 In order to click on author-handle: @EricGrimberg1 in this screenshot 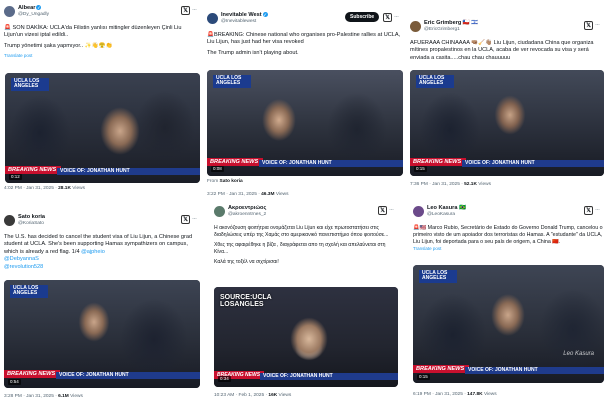, I will do `click(442, 29)`.